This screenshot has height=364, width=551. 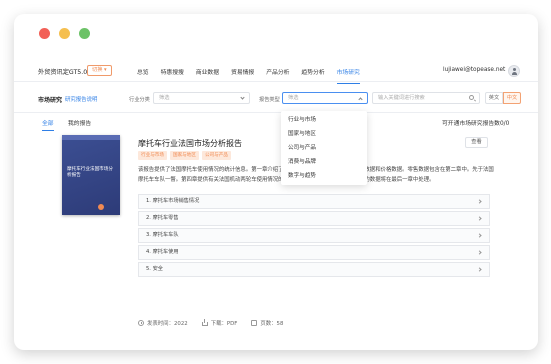 What do you see at coordinates (293, 98) in the screenshot?
I see `report-type-select-placeholder: 筛选` at bounding box center [293, 98].